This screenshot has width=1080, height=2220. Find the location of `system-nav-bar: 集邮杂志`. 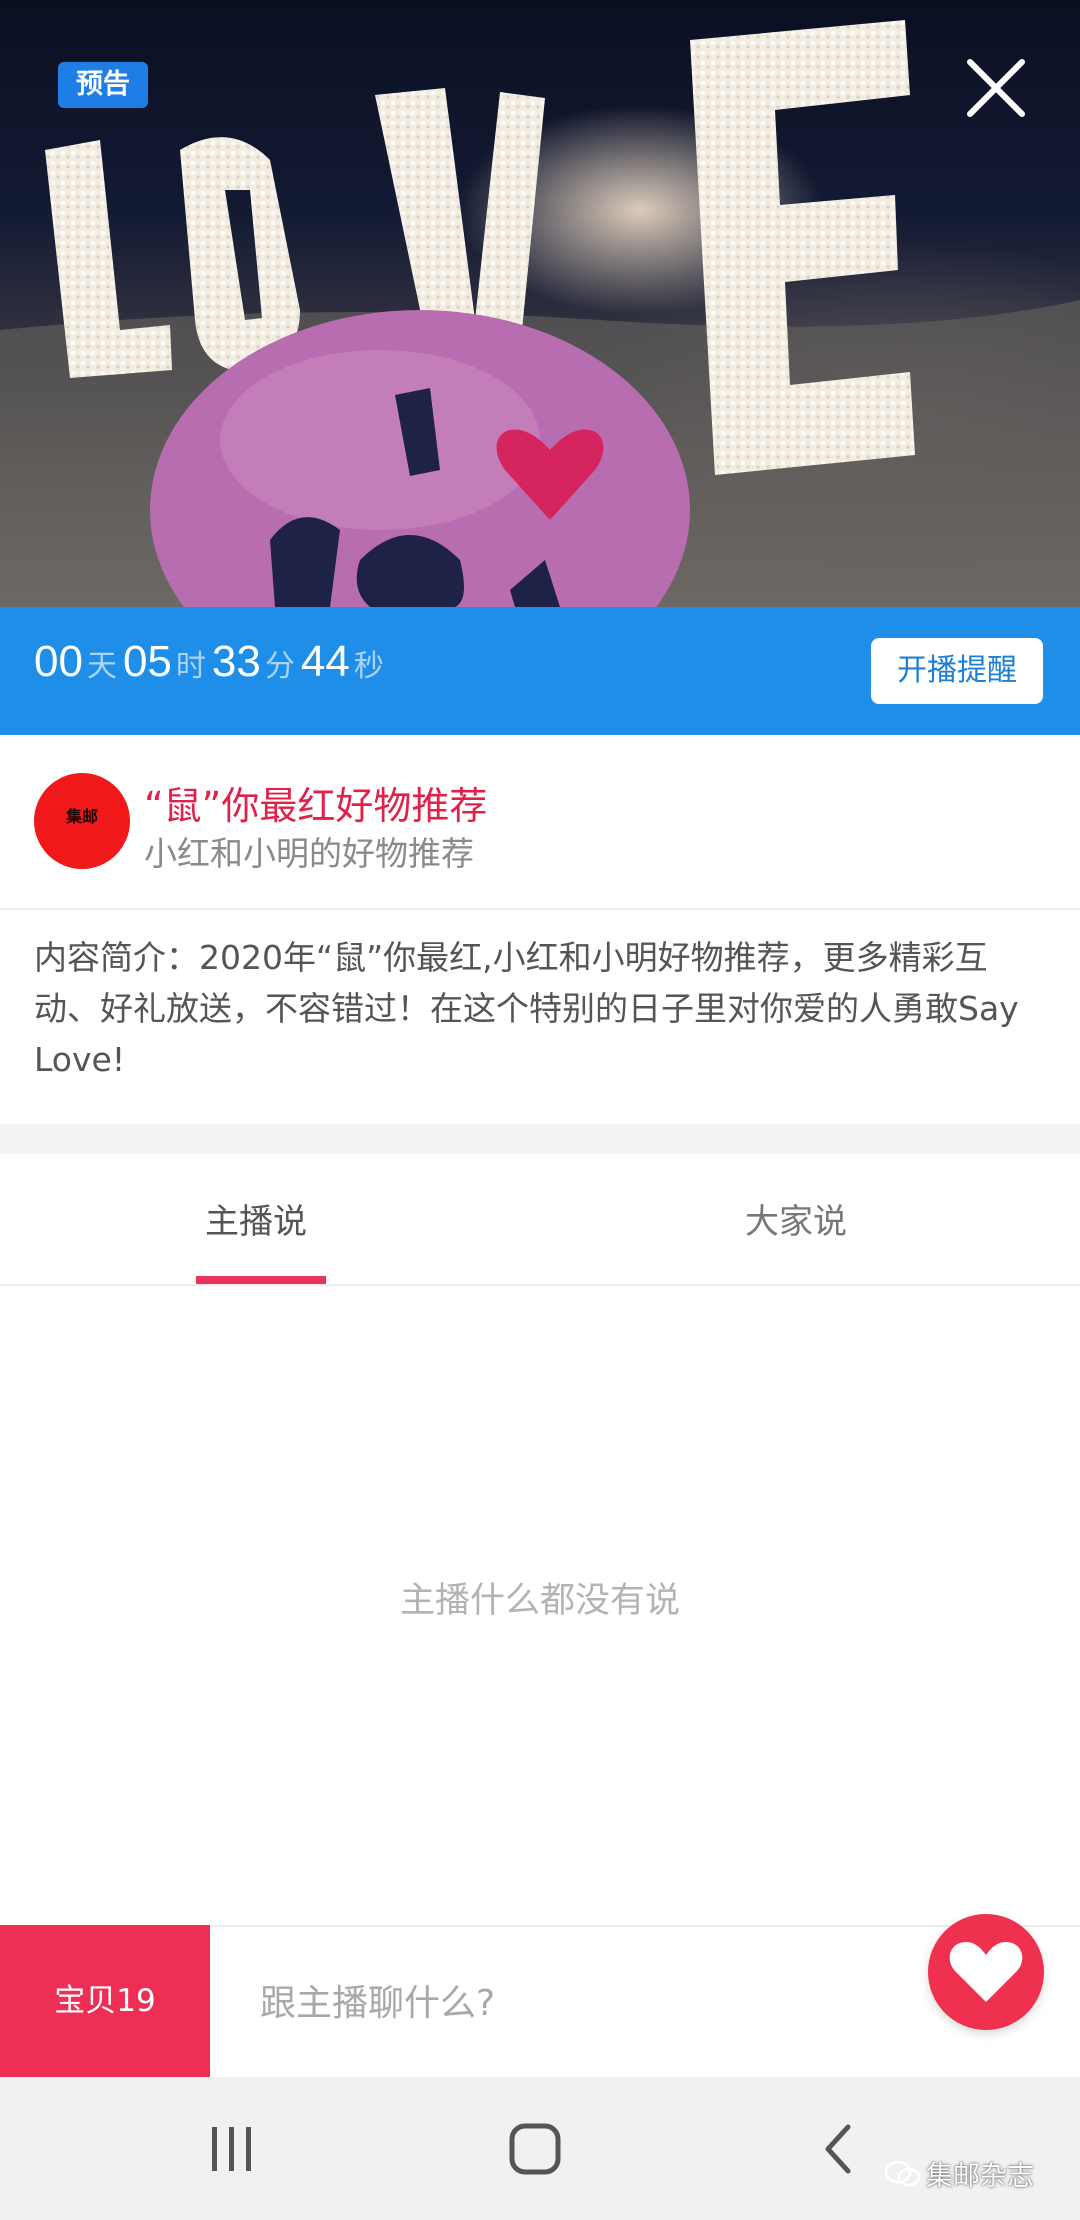

system-nav-bar: 集邮杂志 is located at coordinates (540, 2148).